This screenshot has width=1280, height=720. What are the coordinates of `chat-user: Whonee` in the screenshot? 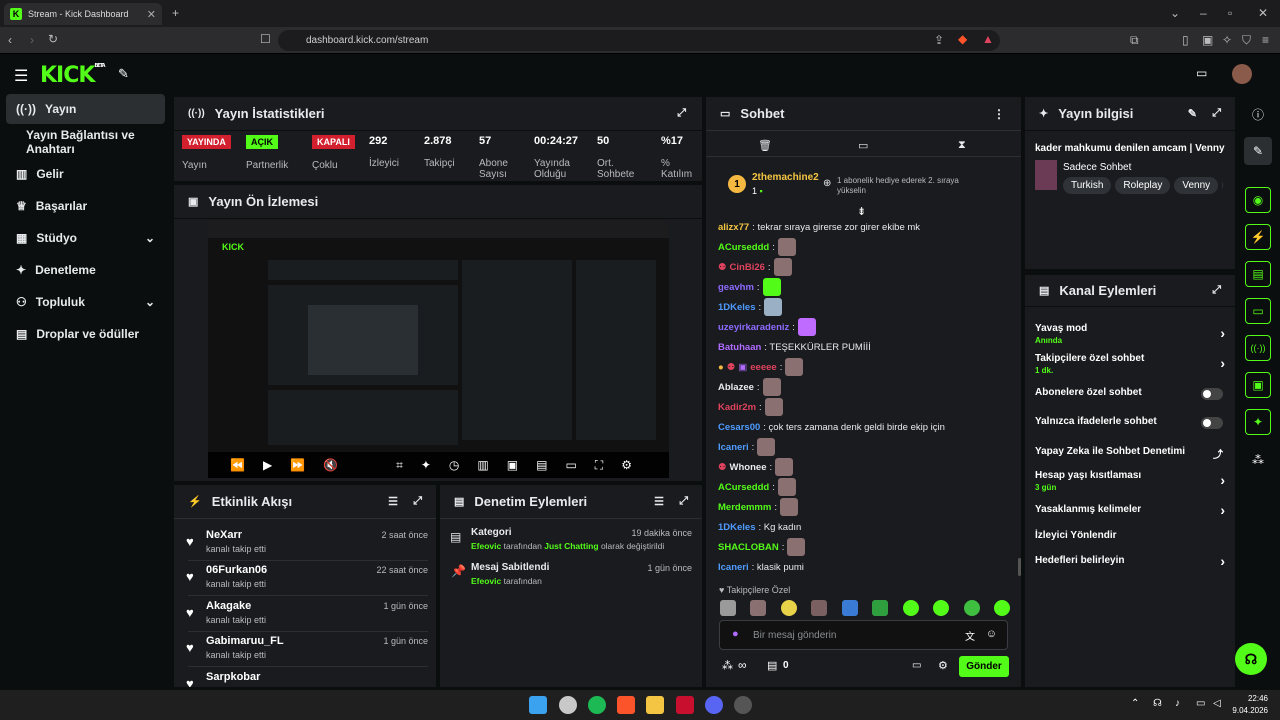 It's located at (748, 467).